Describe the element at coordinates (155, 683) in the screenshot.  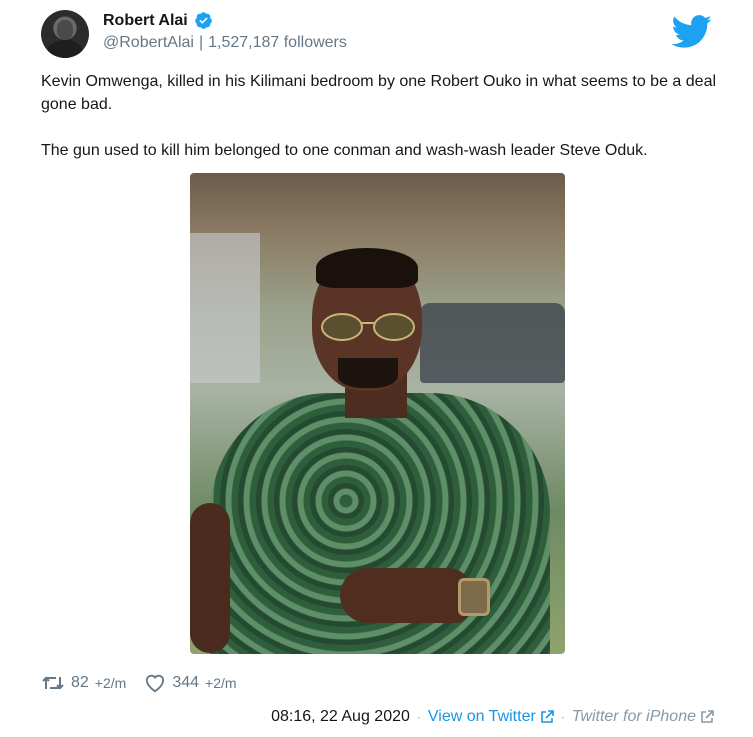
I see `heart-icon` at that location.